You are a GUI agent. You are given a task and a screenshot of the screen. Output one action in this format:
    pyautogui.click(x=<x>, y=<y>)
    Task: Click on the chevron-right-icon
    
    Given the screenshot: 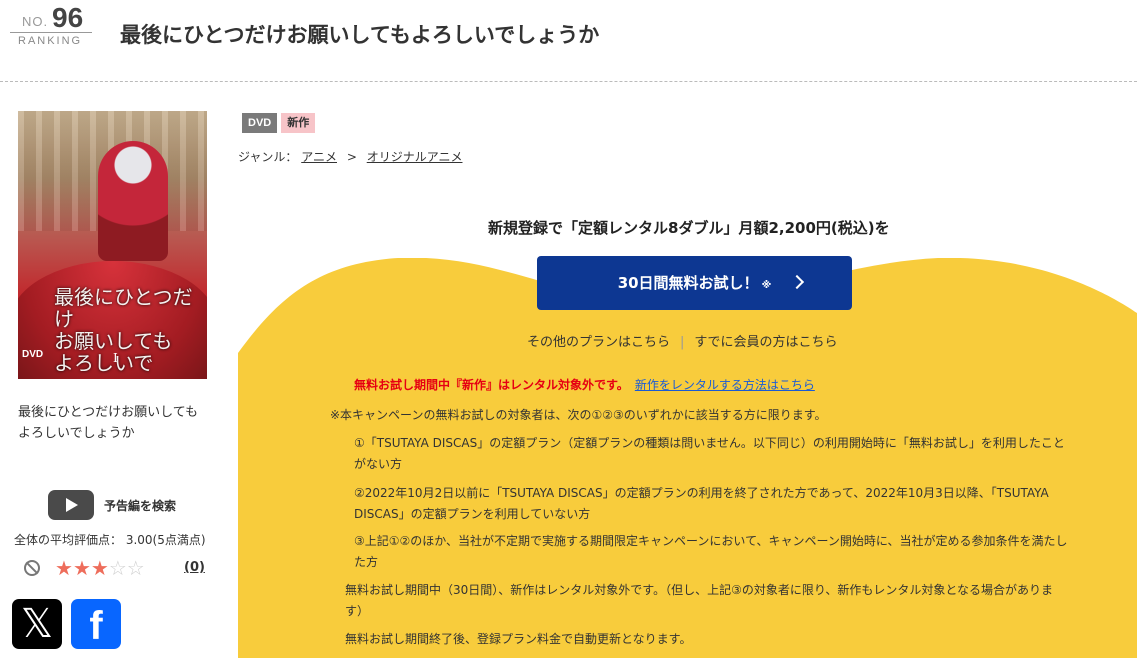 What is the action you would take?
    pyautogui.click(x=797, y=282)
    